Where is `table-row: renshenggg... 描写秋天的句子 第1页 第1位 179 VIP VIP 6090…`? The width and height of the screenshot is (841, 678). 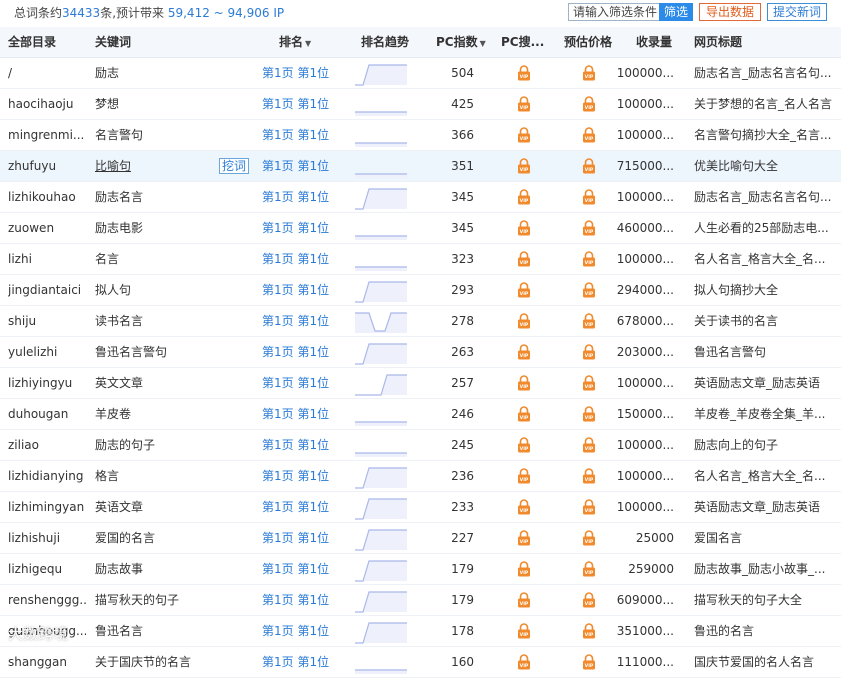
table-row: renshenggg... 描写秋天的句子 第1页 第1位 179 VIP VIP 6090… is located at coordinates (420, 600).